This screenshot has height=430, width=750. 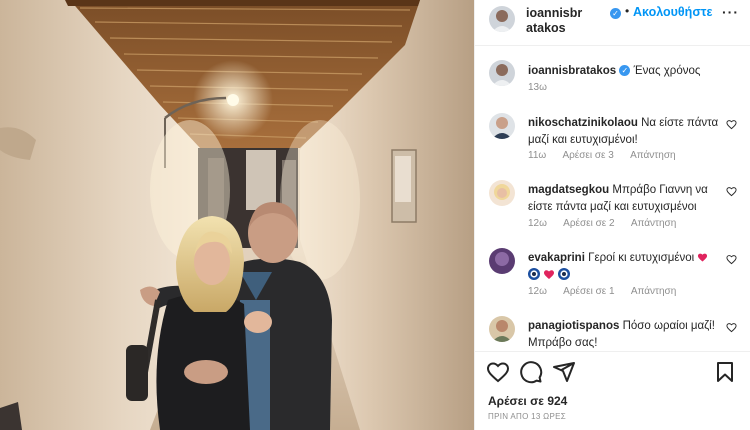 What do you see at coordinates (537, 87) in the screenshot?
I see `caption-time: 13ω` at bounding box center [537, 87].